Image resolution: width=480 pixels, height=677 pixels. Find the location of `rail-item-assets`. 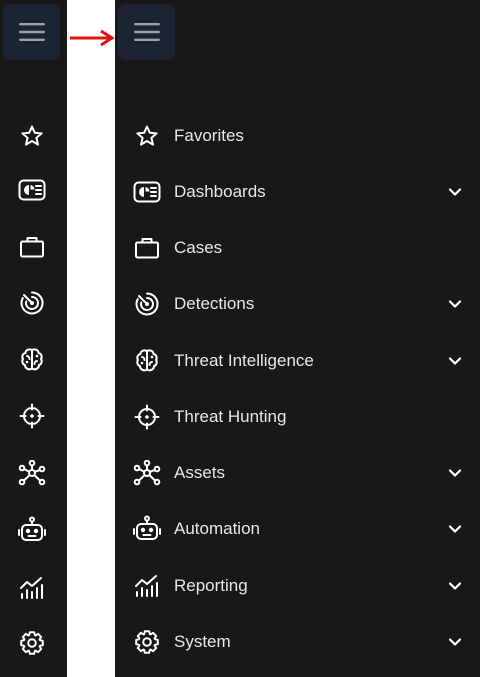

rail-item-assets is located at coordinates (32, 473).